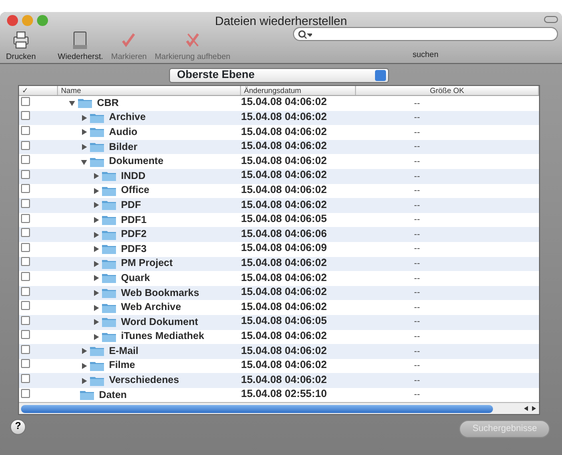 The height and width of the screenshot is (455, 562). What do you see at coordinates (131, 205) in the screenshot?
I see `folder-name: PDF` at bounding box center [131, 205].